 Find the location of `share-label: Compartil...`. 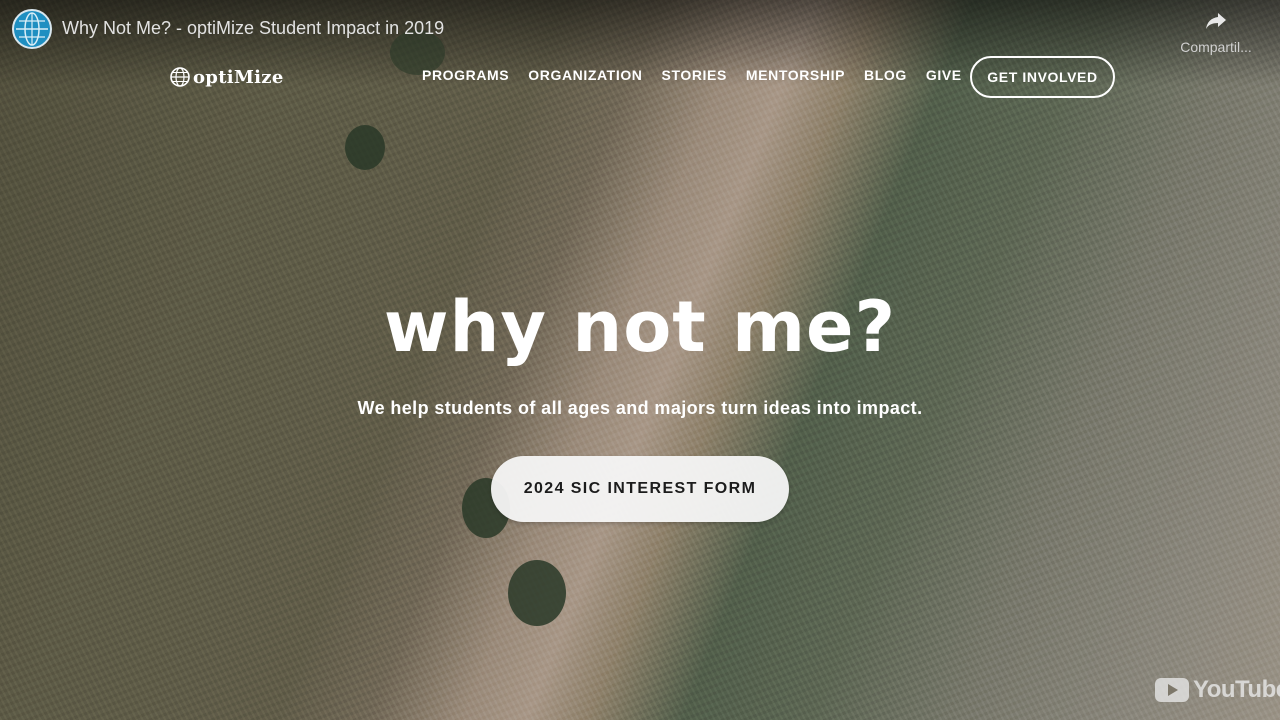

share-label: Compartil... is located at coordinates (1216, 47).